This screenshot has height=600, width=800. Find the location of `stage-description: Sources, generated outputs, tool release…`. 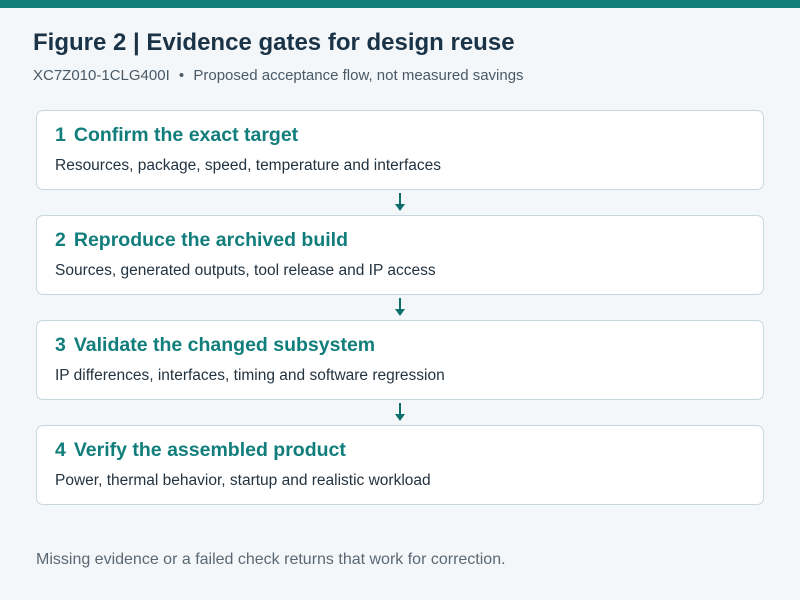

stage-description: Sources, generated outputs, tool release… is located at coordinates (245, 270).